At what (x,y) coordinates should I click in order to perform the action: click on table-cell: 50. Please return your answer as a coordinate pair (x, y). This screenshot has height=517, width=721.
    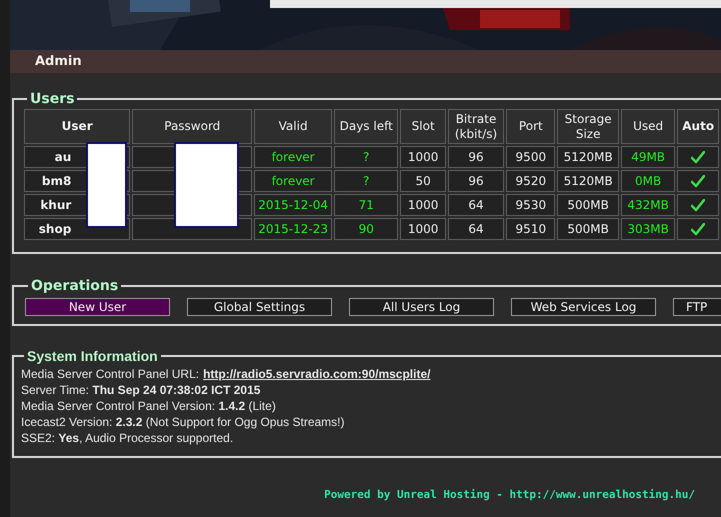
    Looking at the image, I should click on (423, 181).